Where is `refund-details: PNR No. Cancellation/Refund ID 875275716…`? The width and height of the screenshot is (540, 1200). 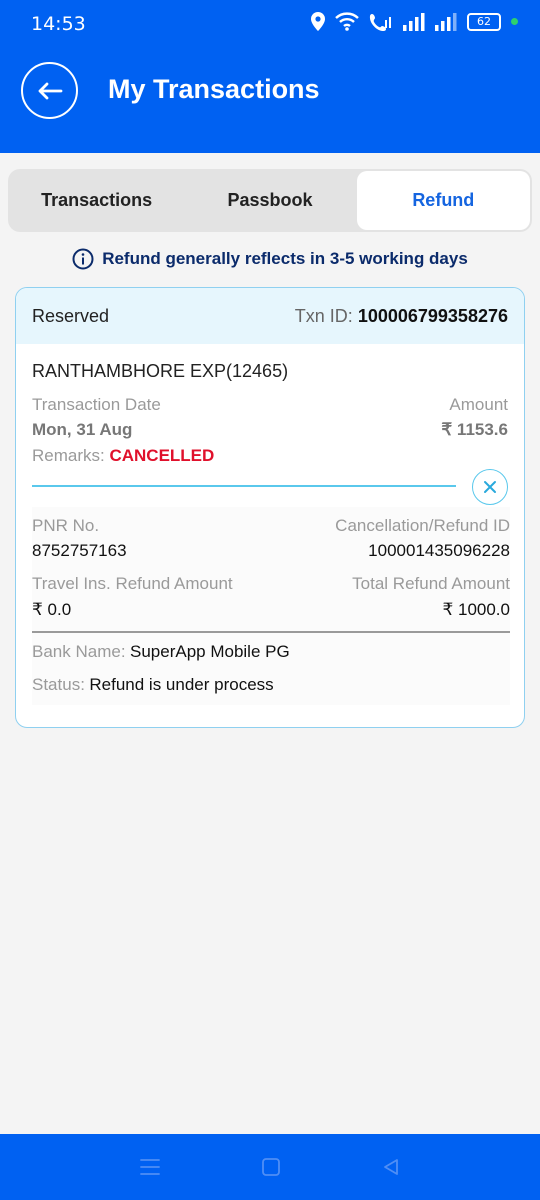
refund-details: PNR No. Cancellation/Refund ID 875275716… is located at coordinates (271, 606).